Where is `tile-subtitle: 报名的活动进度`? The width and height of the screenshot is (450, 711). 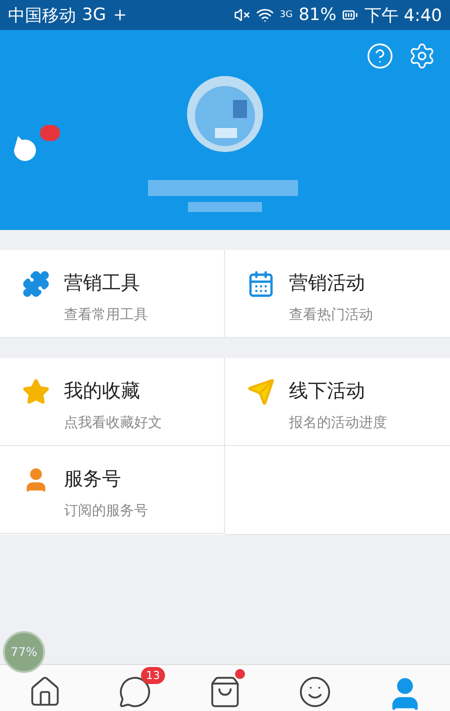
tile-subtitle: 报名的活动进度 is located at coordinates (338, 423).